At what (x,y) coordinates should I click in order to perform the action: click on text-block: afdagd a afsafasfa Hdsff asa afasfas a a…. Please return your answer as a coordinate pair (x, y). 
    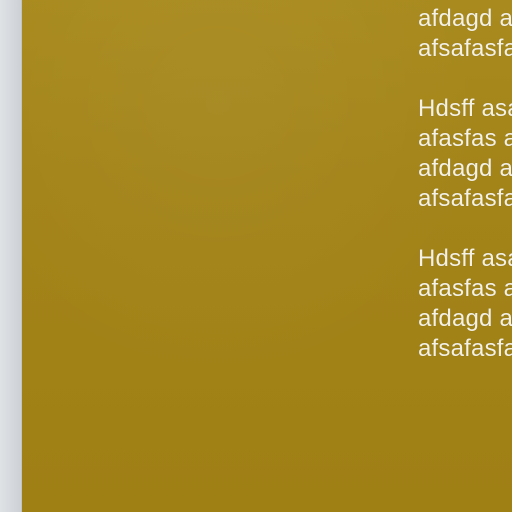
    Looking at the image, I should click on (465, 184).